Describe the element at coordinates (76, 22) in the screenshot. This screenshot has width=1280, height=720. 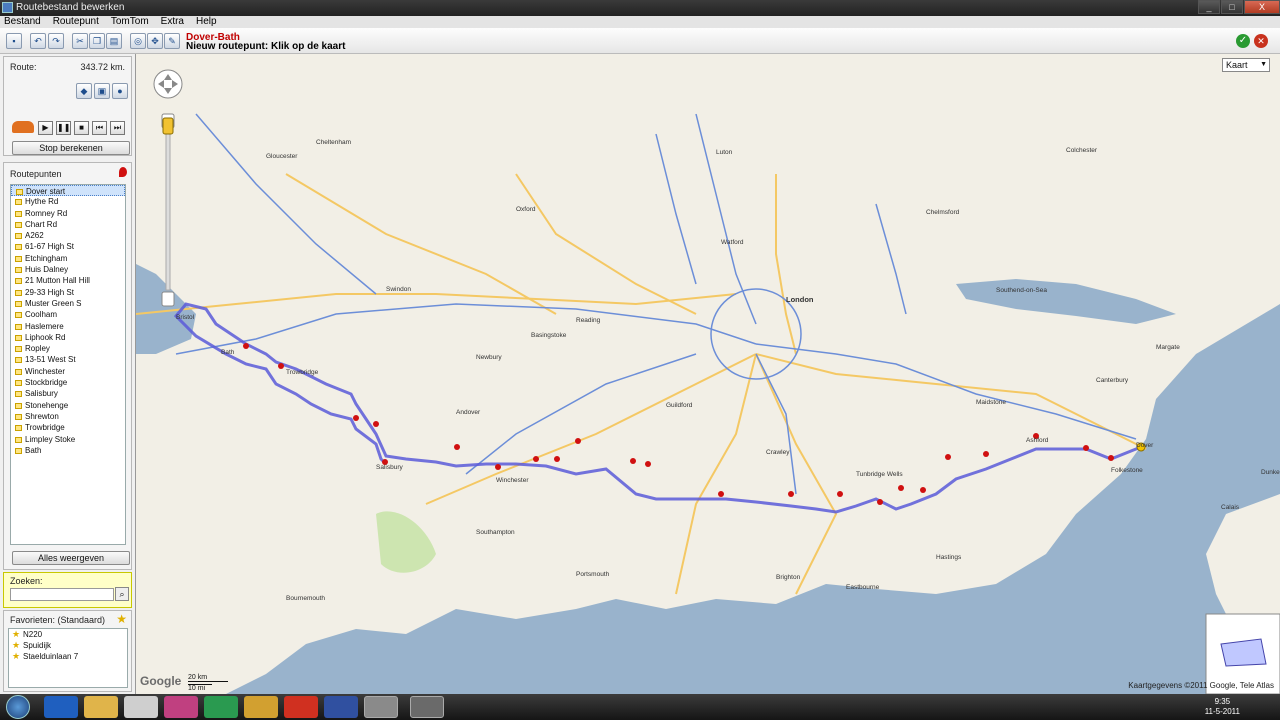
I see `menu-routepunt: Routepunt` at that location.